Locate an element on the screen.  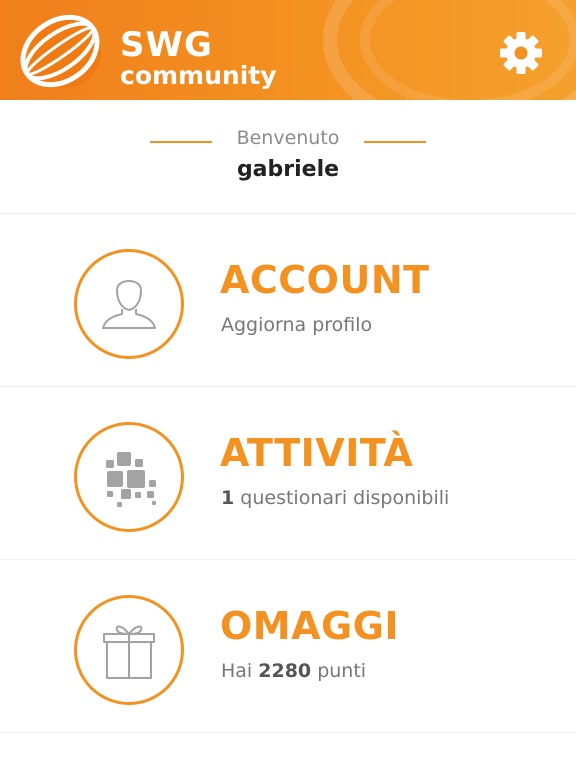
activity-title: ATTIVITÀ is located at coordinates (317, 453).